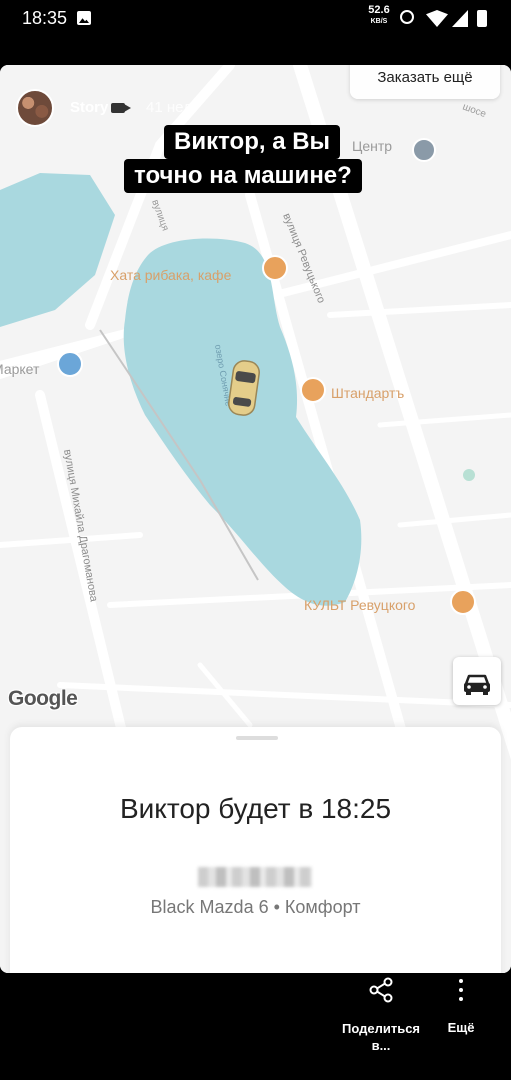 This screenshot has height=1080, width=511. What do you see at coordinates (255, 20) in the screenshot?
I see `status-bar: 18:35 52.6 KB/S` at bounding box center [255, 20].